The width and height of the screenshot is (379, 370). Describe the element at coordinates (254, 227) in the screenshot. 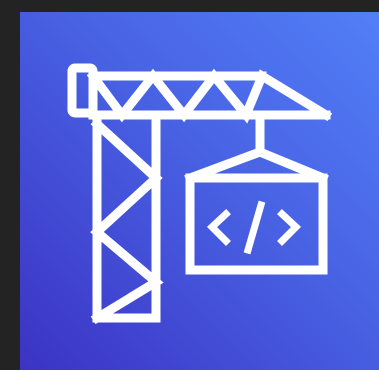

I see `code-symbol-icon` at that location.